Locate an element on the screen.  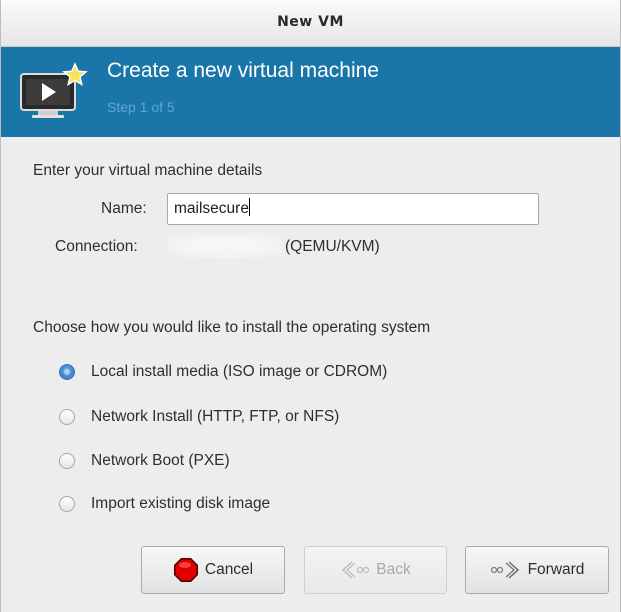
window-title: New VM is located at coordinates (310, 22).